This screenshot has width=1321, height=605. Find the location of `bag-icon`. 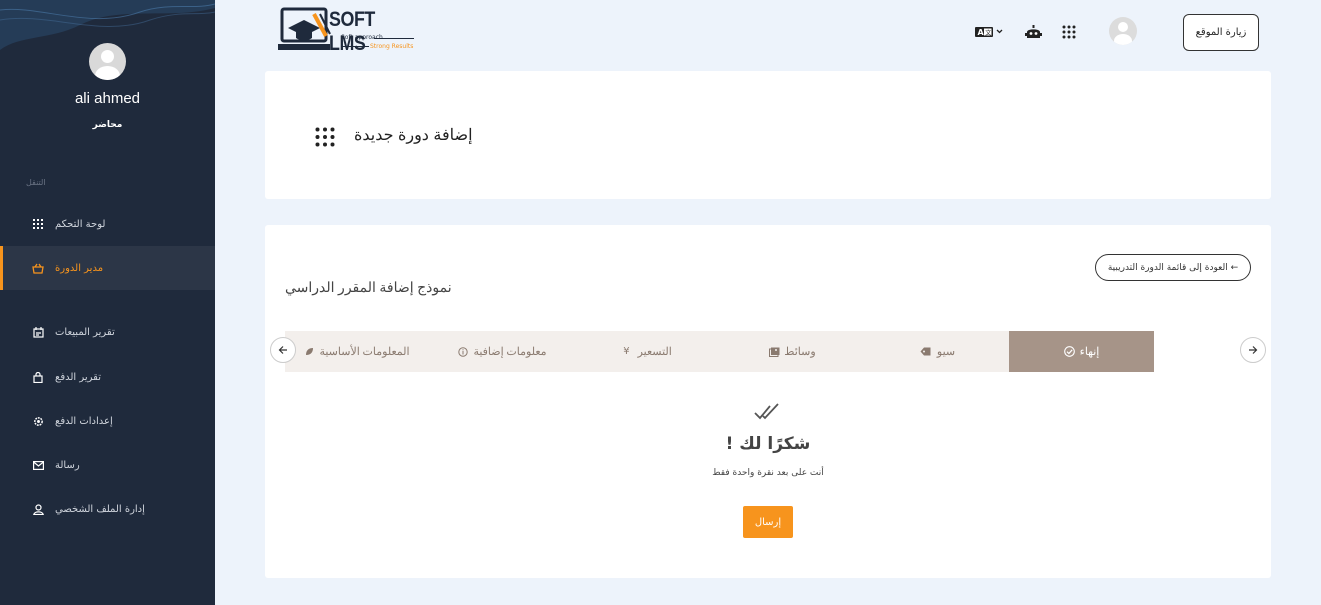

bag-icon is located at coordinates (38, 377).